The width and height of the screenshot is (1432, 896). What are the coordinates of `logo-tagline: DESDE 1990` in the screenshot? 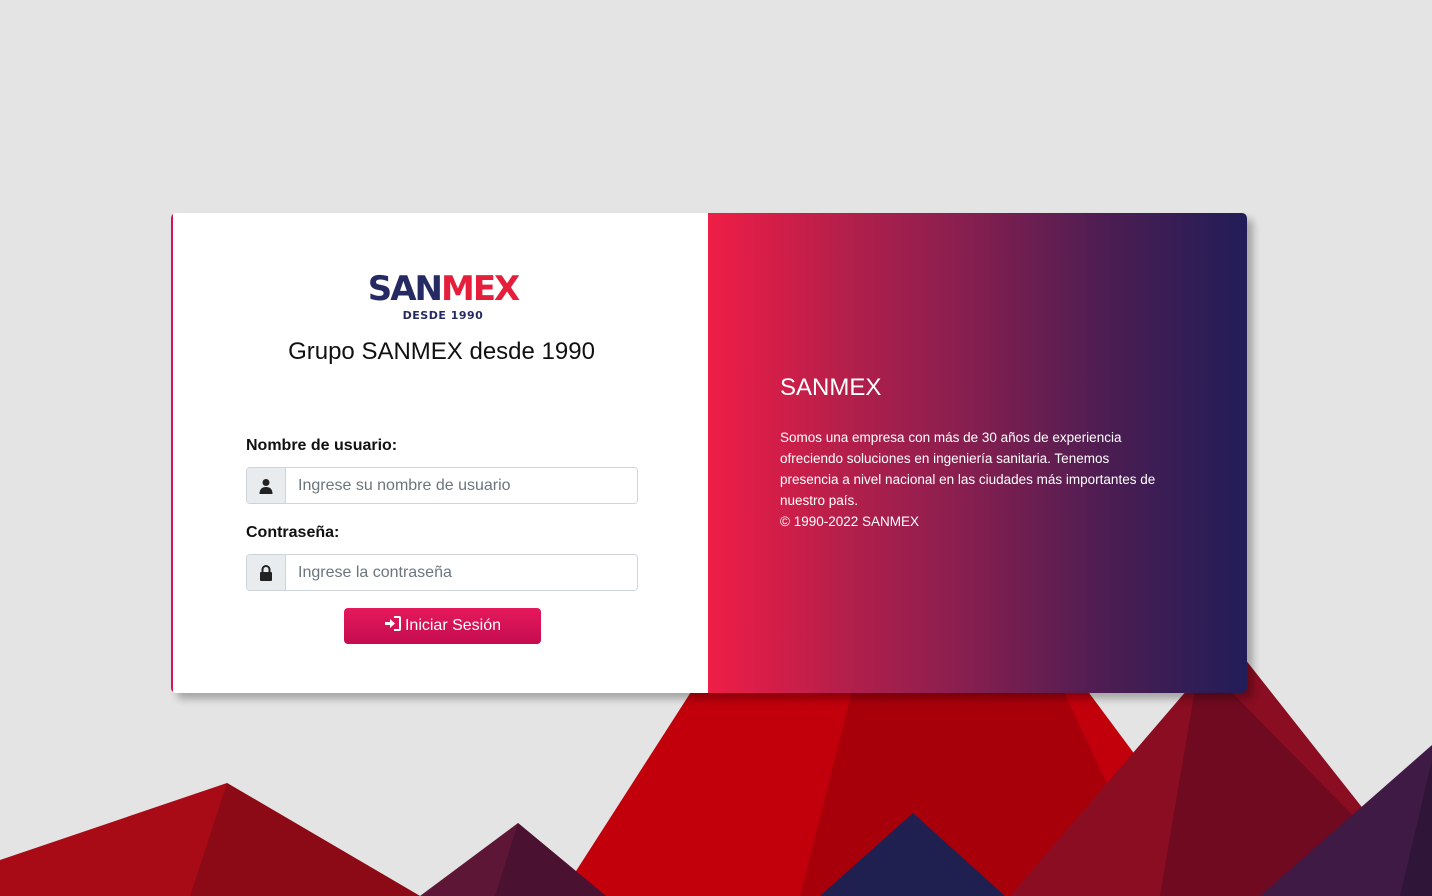 It's located at (443, 315).